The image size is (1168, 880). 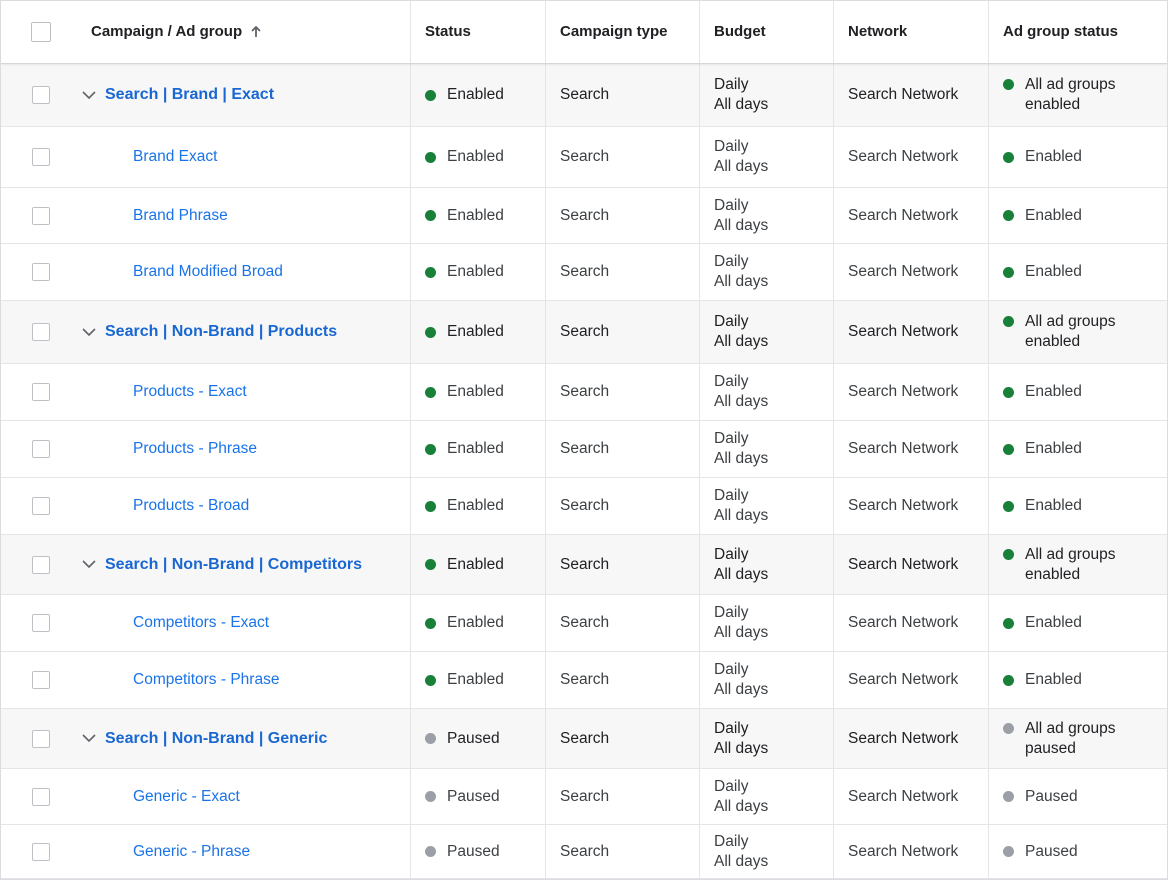 What do you see at coordinates (623, 449) in the screenshot?
I see `campaign-type-cell: Search` at bounding box center [623, 449].